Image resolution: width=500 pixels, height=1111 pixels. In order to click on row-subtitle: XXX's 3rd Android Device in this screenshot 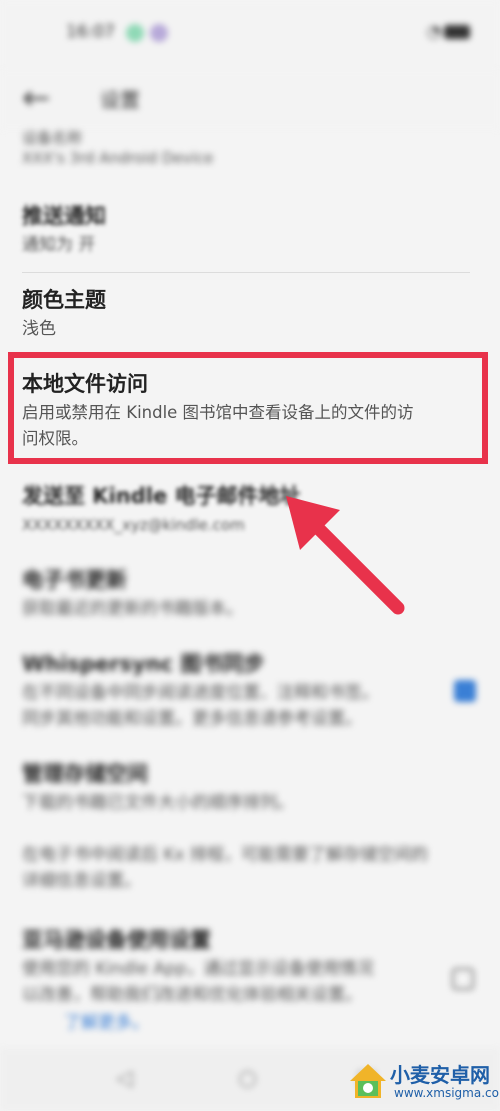, I will do `click(118, 158)`.